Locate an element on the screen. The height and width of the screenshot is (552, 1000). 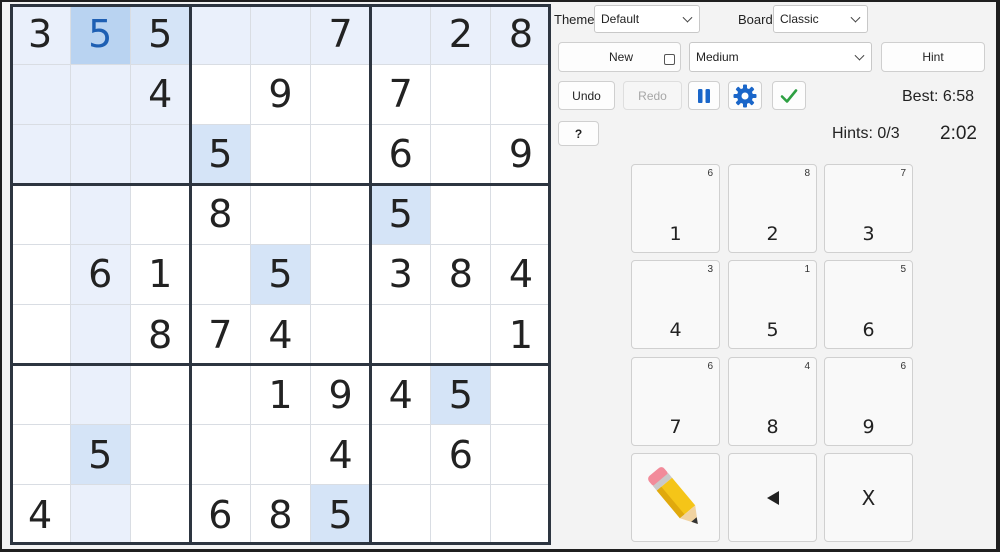
new-game-button: New is located at coordinates (619, 57).